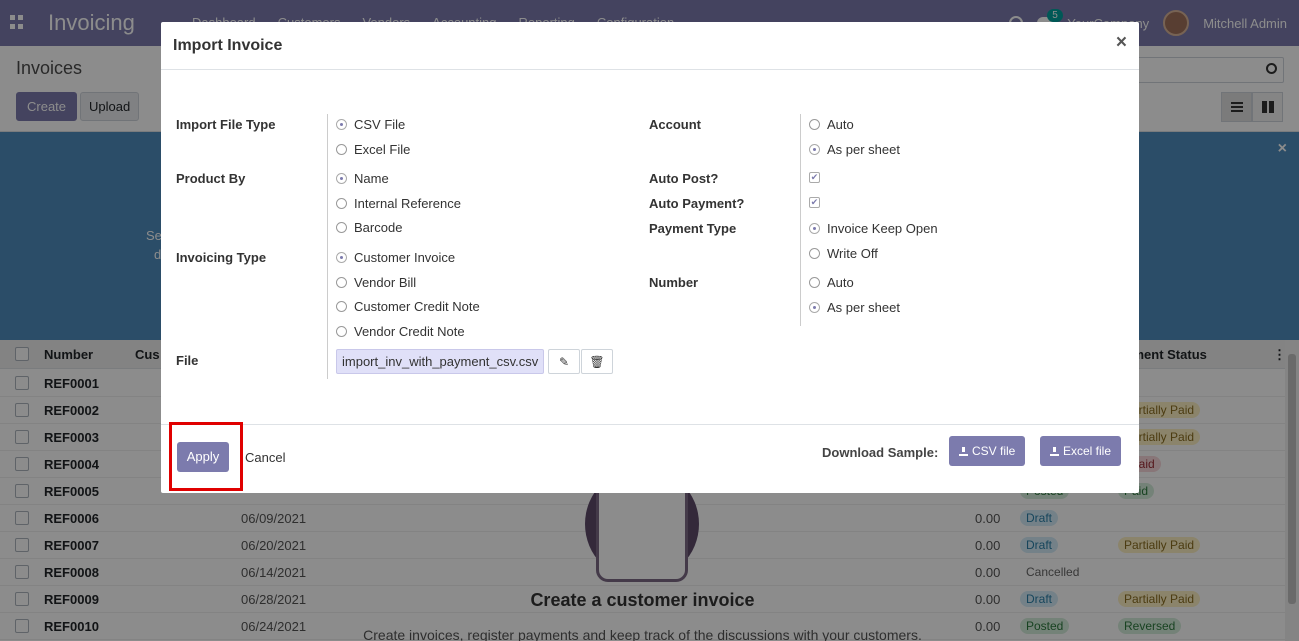 The image size is (1299, 641). What do you see at coordinates (380, 124) in the screenshot?
I see `option-label: CSV File` at bounding box center [380, 124].